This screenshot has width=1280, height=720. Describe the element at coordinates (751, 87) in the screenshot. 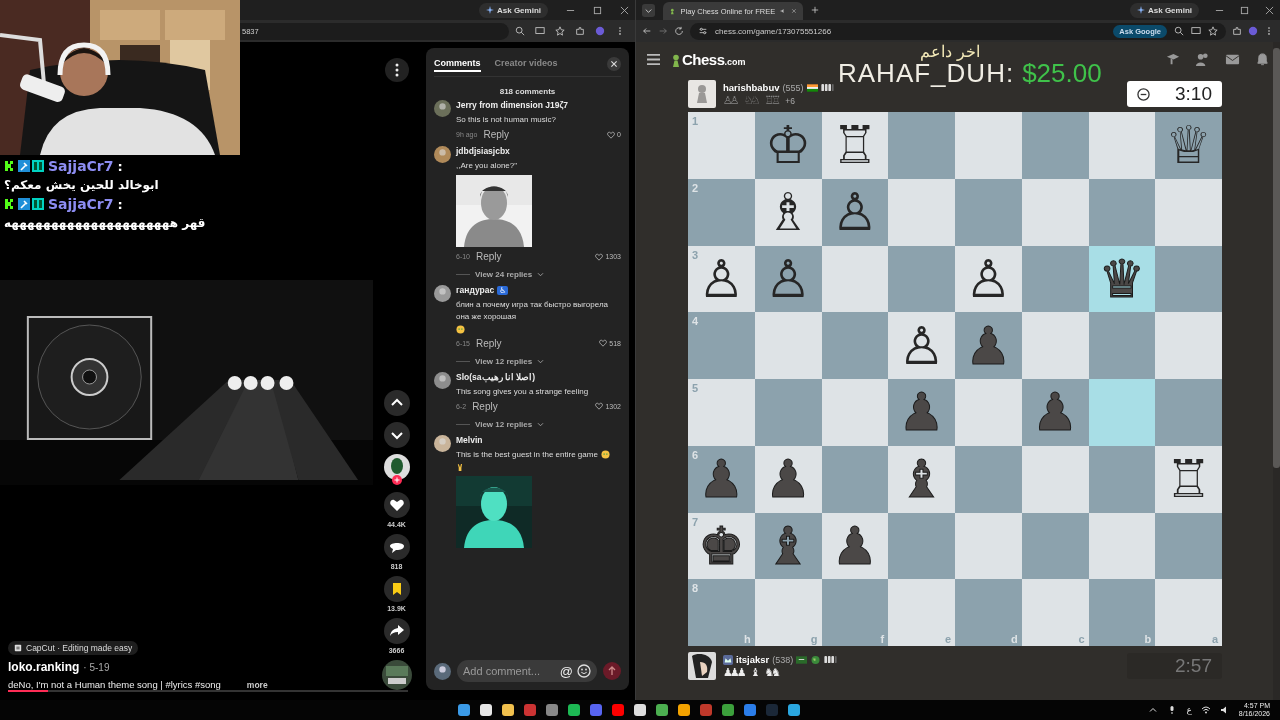

I see `player-name: harishbabuv` at that location.